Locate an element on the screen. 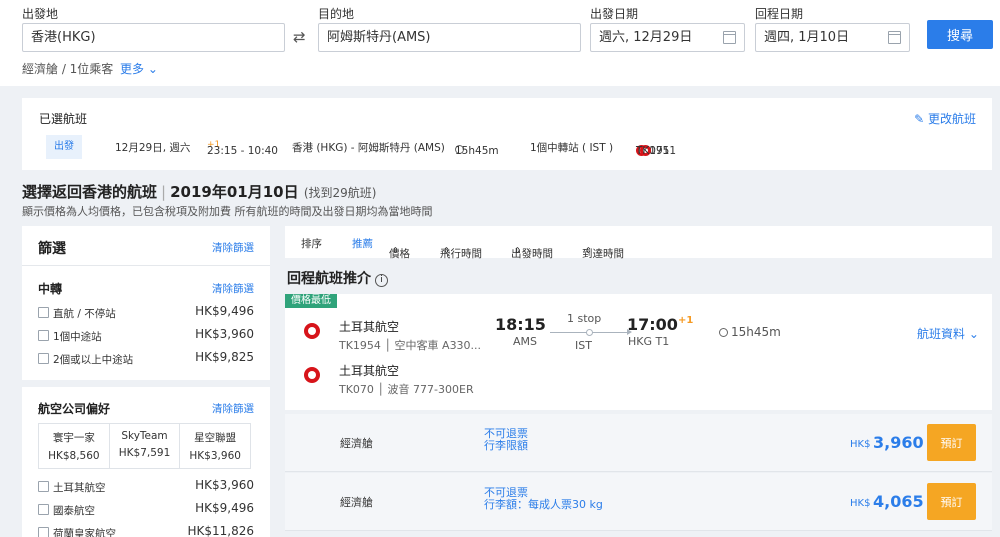 The height and width of the screenshot is (537, 1000). sort-recommended: 推薦 is located at coordinates (362, 243).